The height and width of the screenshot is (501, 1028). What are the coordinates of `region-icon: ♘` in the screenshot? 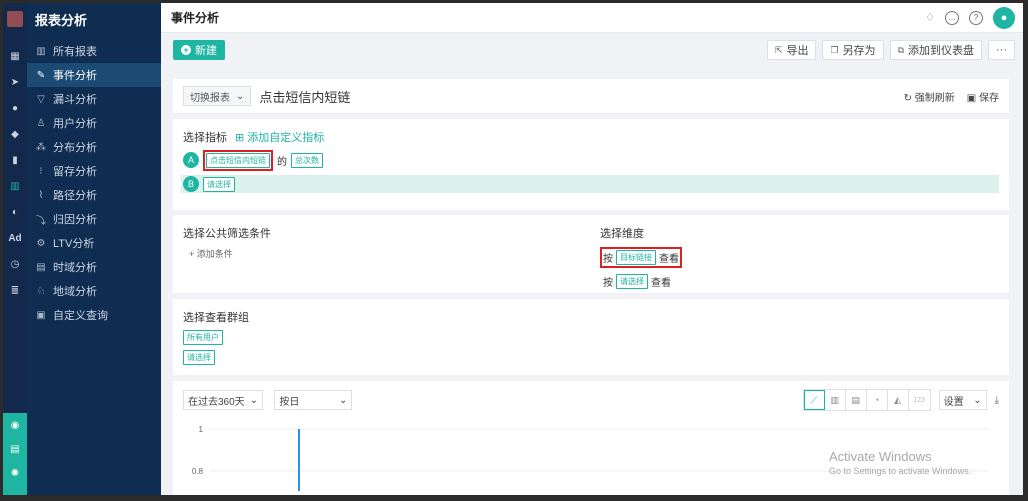 It's located at (41, 291).